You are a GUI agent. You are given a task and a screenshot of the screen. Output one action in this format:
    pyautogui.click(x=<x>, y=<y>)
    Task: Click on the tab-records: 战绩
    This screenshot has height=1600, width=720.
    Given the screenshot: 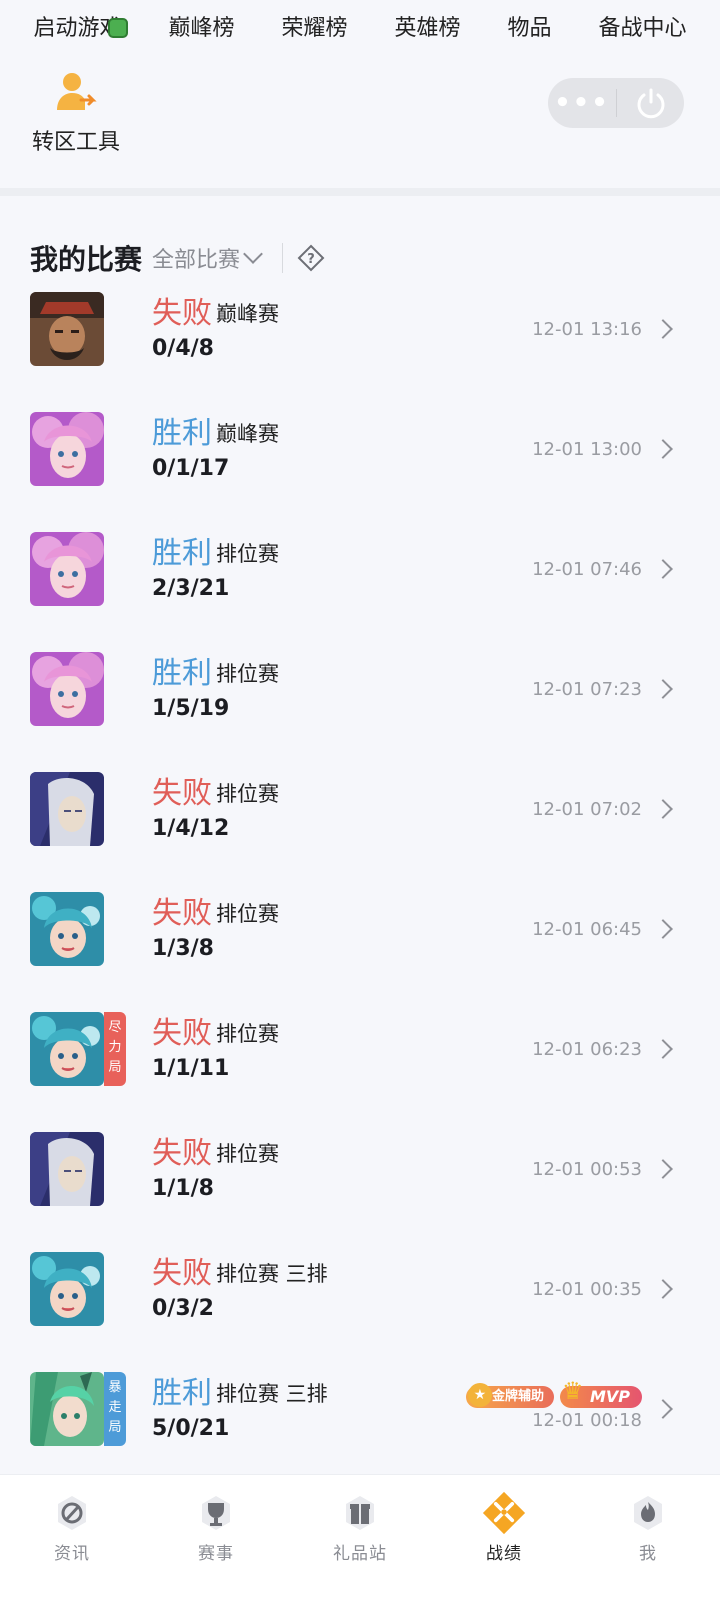 What is the action you would take?
    pyautogui.click(x=504, y=1545)
    